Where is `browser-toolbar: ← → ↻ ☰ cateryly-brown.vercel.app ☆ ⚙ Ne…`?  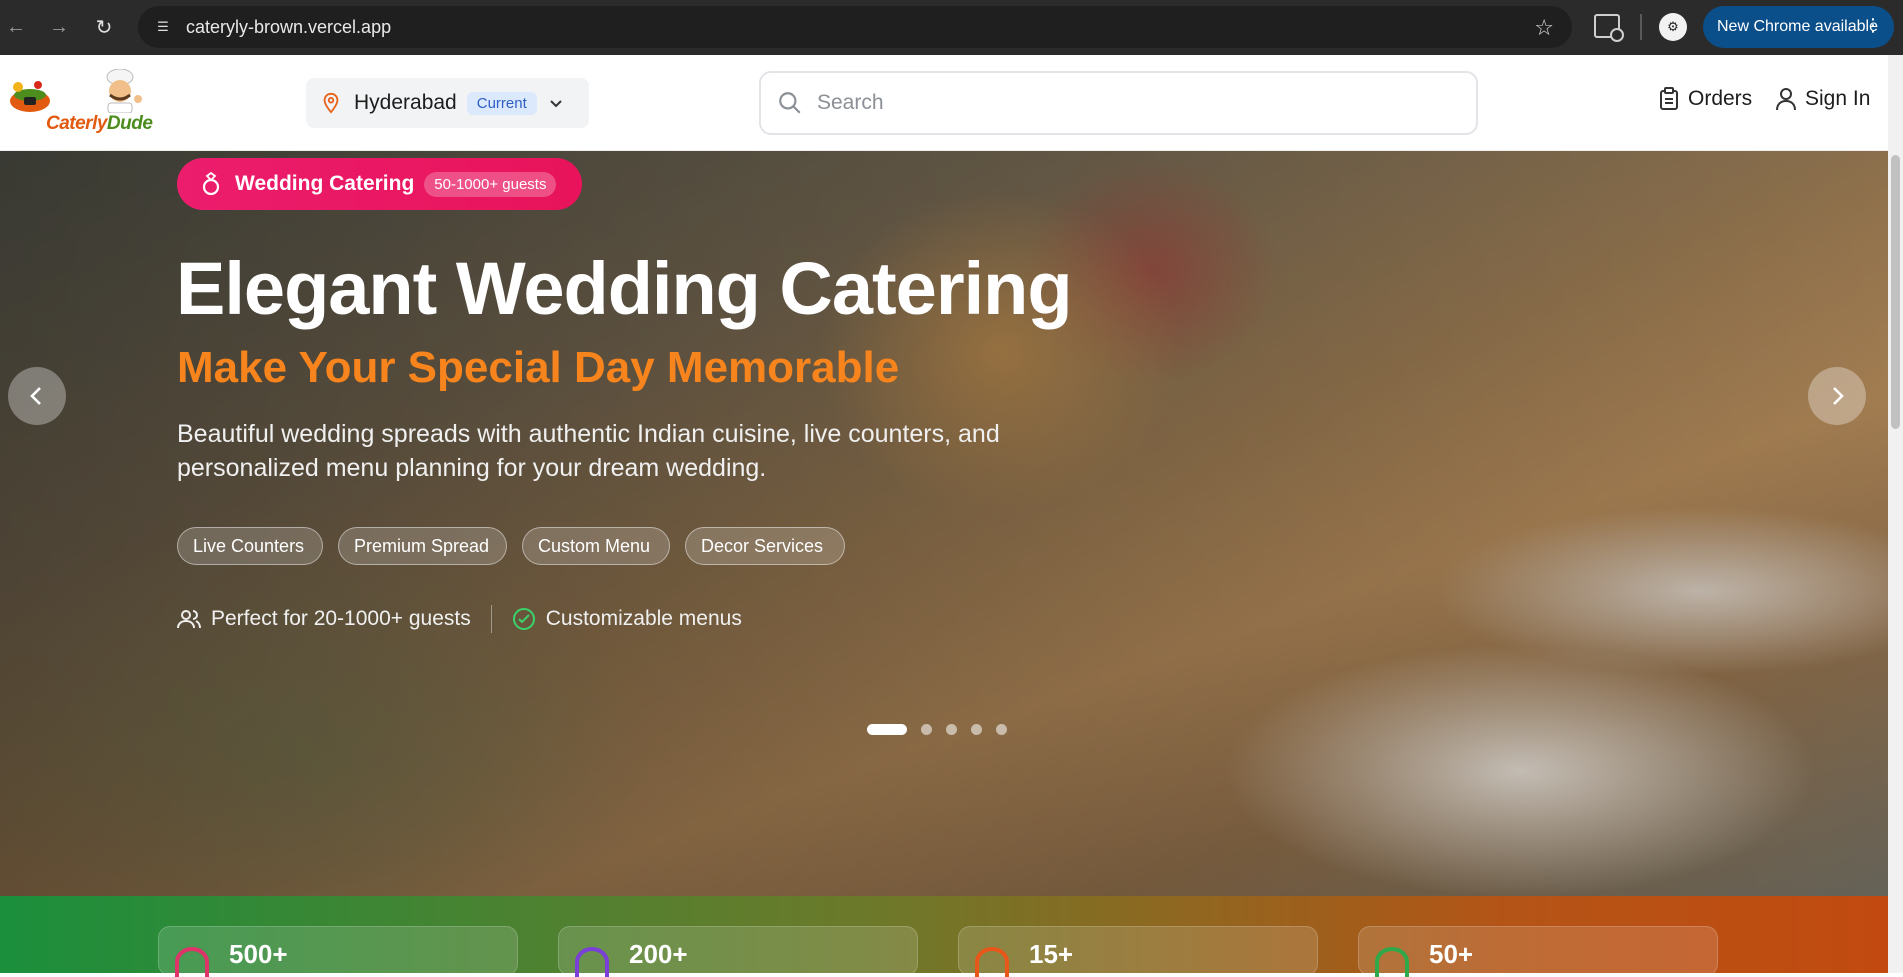
browser-toolbar: ← → ↻ ☰ cateryly-brown.vercel.app ☆ ⚙ Ne… is located at coordinates (951, 27).